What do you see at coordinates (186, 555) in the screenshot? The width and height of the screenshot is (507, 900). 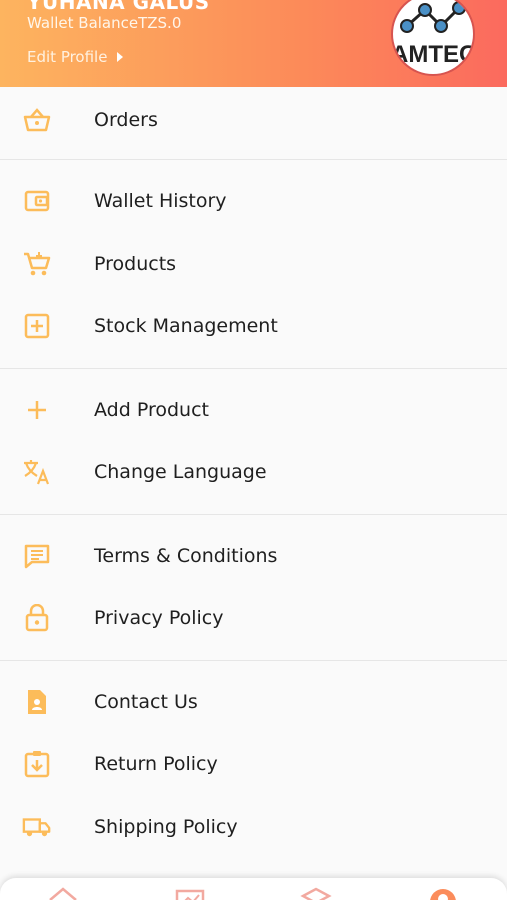 I see `menu-label-terms: Terms & Conditions` at bounding box center [186, 555].